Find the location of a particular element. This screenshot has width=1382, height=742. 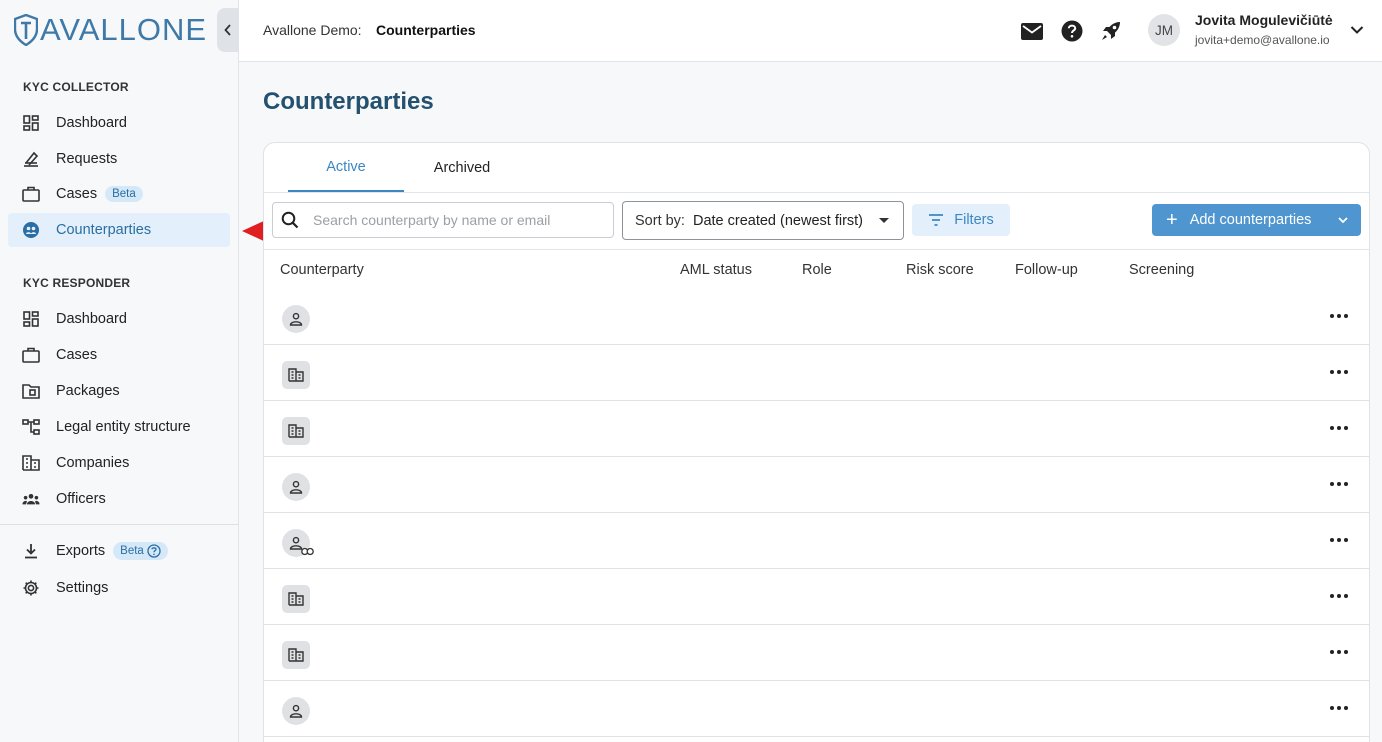

counterparties-icon is located at coordinates (31, 230).